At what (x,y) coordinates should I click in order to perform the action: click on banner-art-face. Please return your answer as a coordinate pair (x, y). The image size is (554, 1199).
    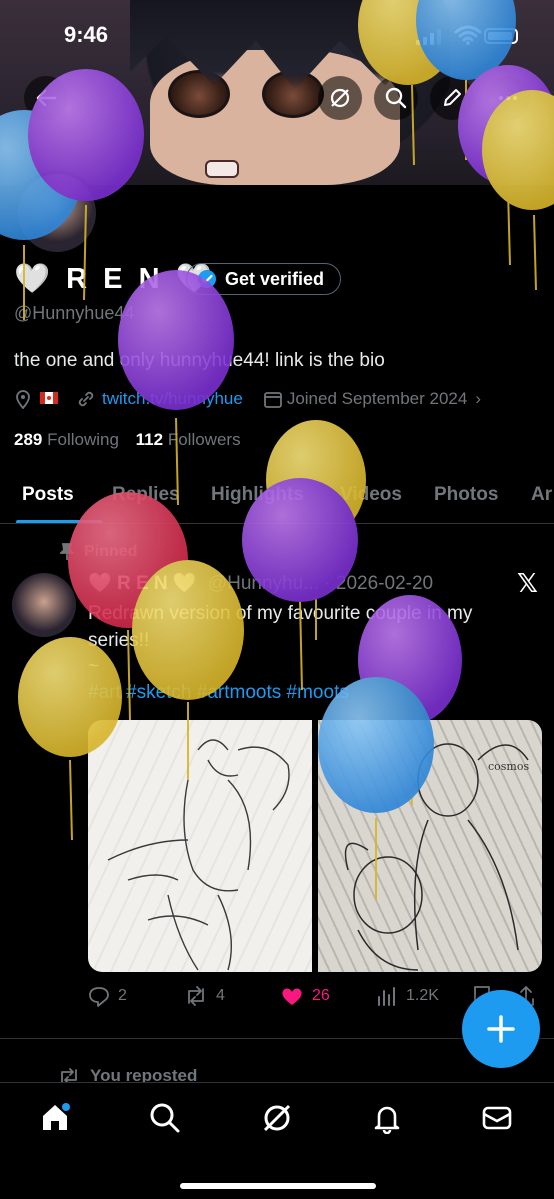
    Looking at the image, I should click on (275, 117).